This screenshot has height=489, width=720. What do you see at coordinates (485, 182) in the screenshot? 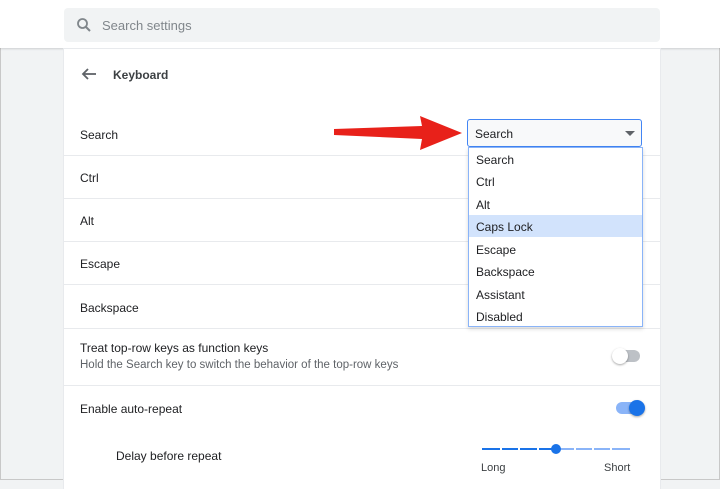
I see `option-label: Ctrl` at bounding box center [485, 182].